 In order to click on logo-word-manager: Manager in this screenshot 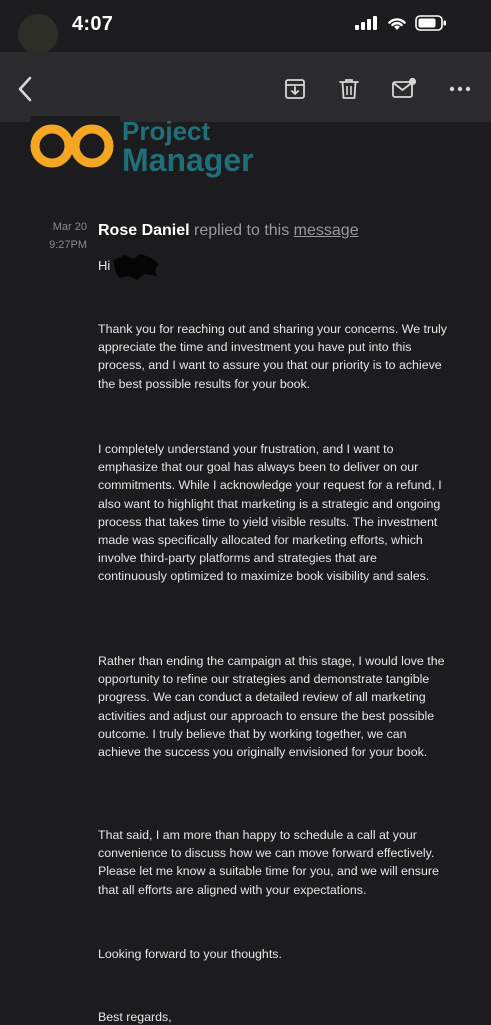, I will do `click(188, 160)`.